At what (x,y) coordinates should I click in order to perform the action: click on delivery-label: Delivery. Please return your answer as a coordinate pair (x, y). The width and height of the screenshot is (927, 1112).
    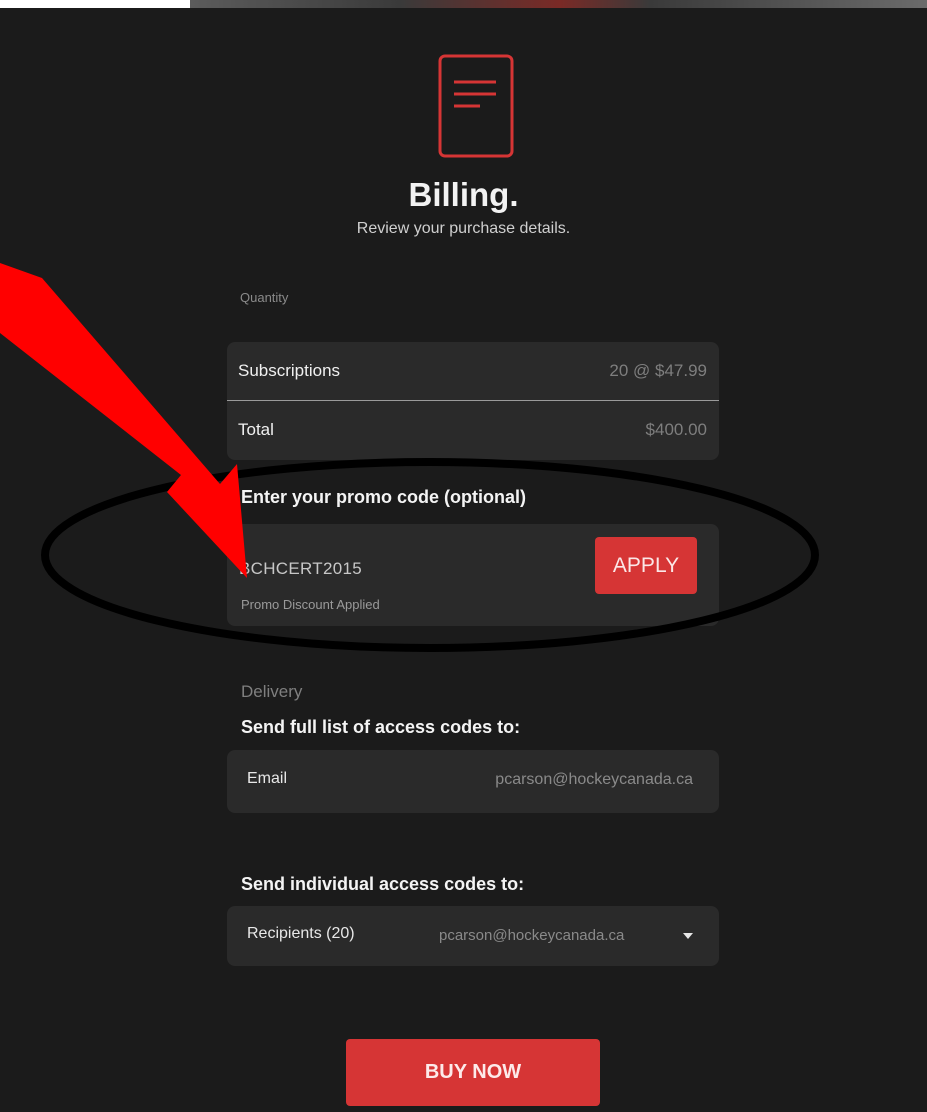
    Looking at the image, I should click on (272, 691).